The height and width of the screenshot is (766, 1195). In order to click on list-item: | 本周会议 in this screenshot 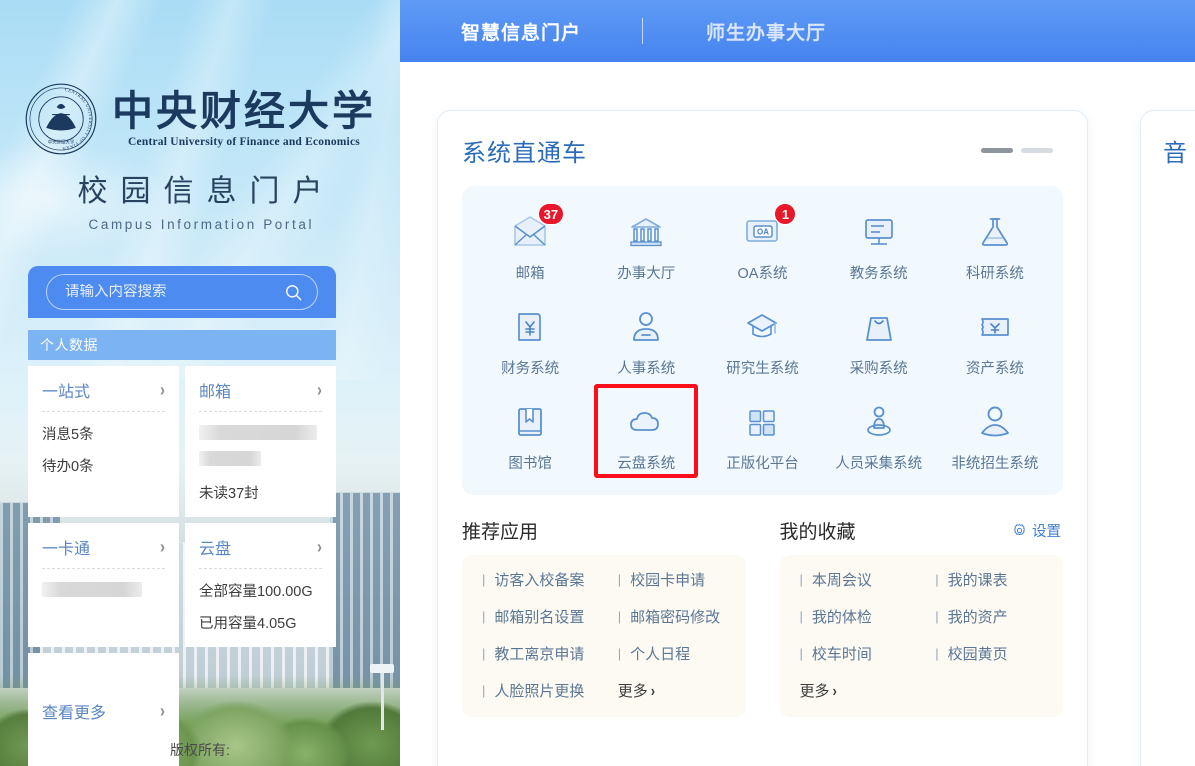, I will do `click(854, 579)`.